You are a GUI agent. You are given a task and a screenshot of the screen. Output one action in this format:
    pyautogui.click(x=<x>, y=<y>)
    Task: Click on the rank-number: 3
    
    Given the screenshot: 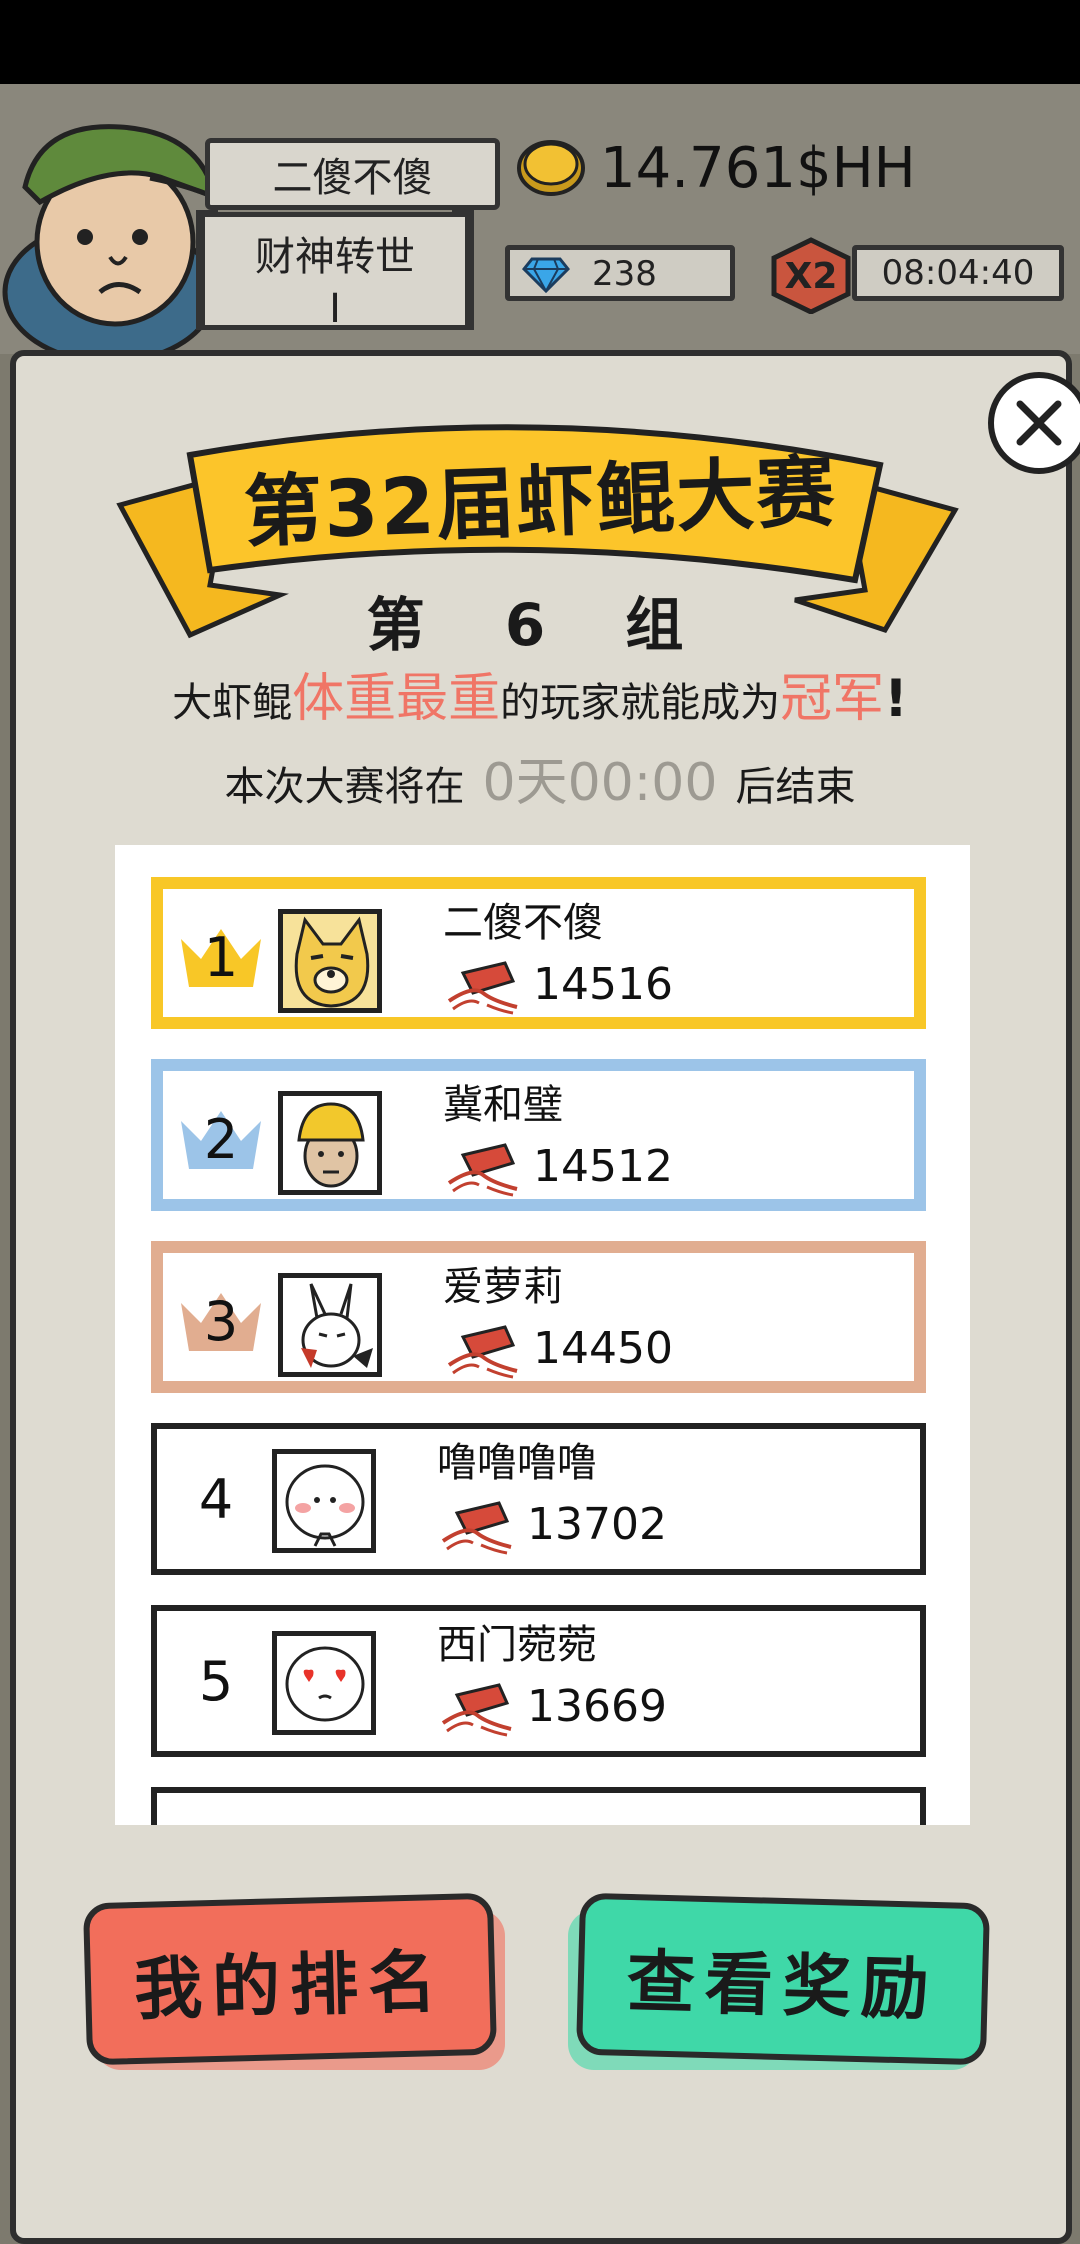 What is the action you would take?
    pyautogui.click(x=221, y=1321)
    